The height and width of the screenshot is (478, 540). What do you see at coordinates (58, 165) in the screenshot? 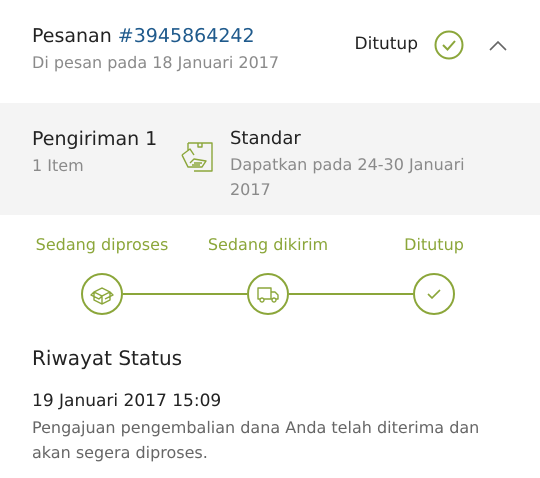
I see `item-count: 1 Item` at bounding box center [58, 165].